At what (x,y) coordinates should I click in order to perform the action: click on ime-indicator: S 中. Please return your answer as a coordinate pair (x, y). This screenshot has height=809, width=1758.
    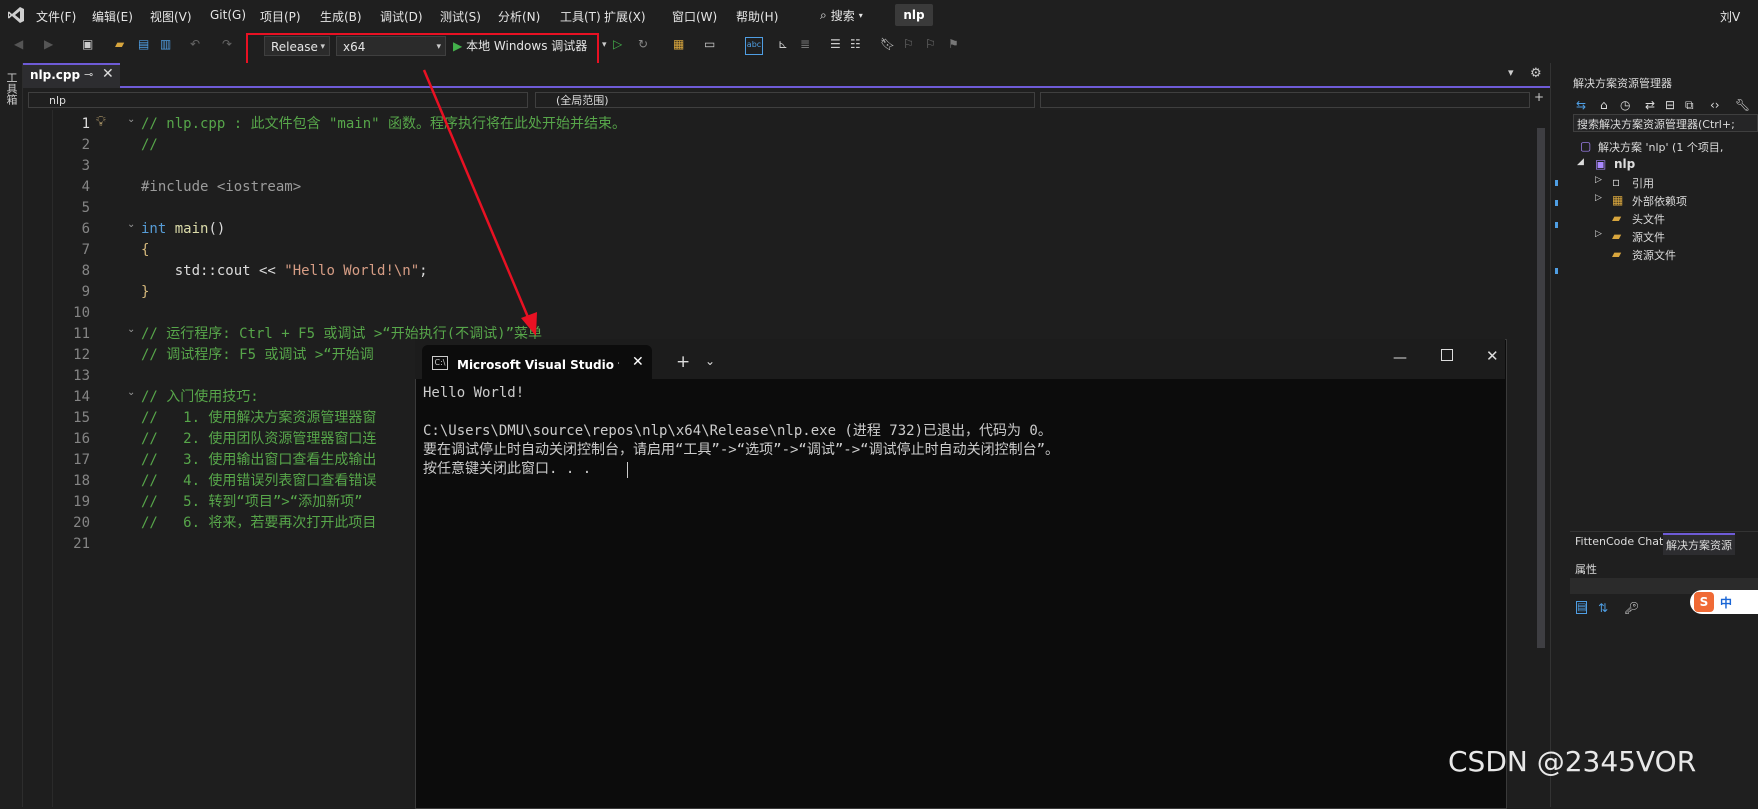
    Looking at the image, I should click on (1724, 602).